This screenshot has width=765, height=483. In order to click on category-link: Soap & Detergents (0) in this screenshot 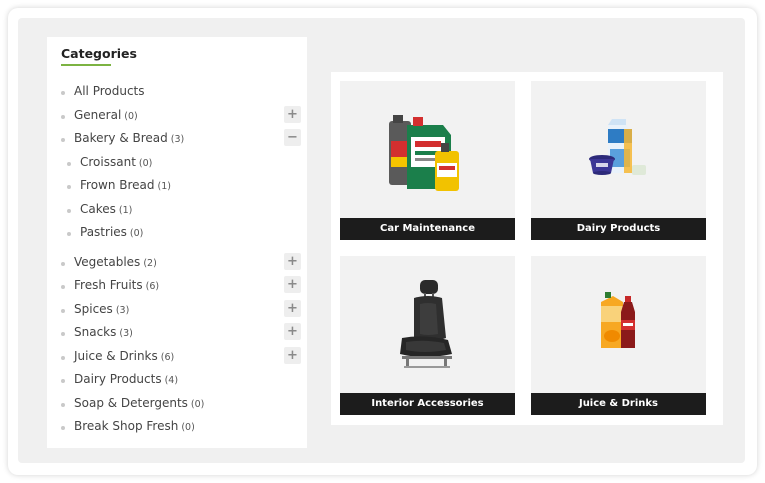, I will do `click(139, 403)`.